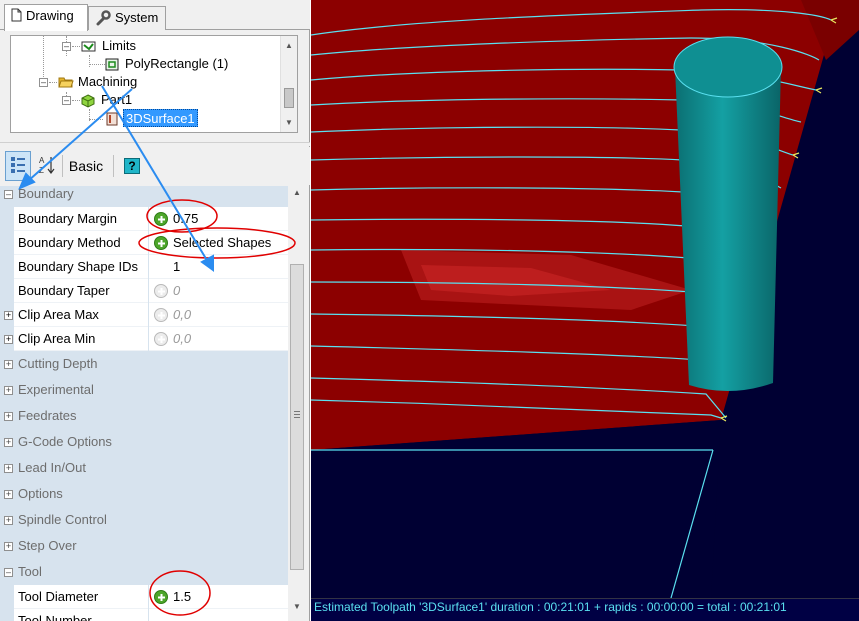 This screenshot has height=621, width=859. Describe the element at coordinates (728, 230) in the screenshot. I see `tool-cylinder-body` at that location.